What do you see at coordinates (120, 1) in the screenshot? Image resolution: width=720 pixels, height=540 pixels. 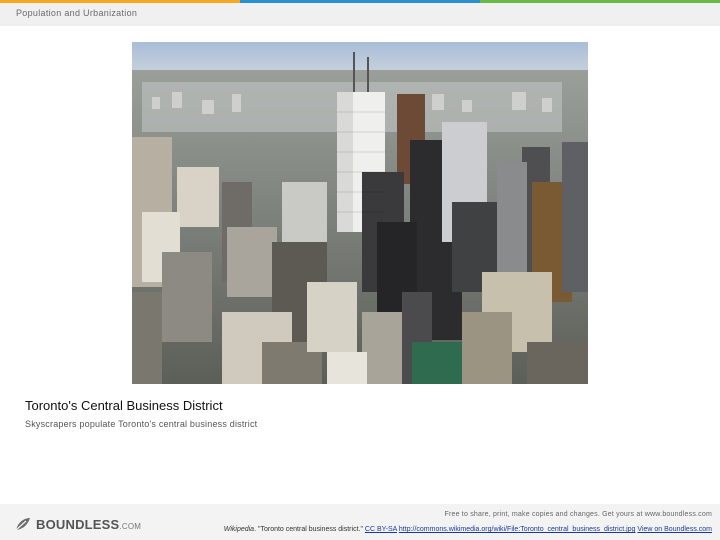 I see `accent-stripe-orange` at bounding box center [120, 1].